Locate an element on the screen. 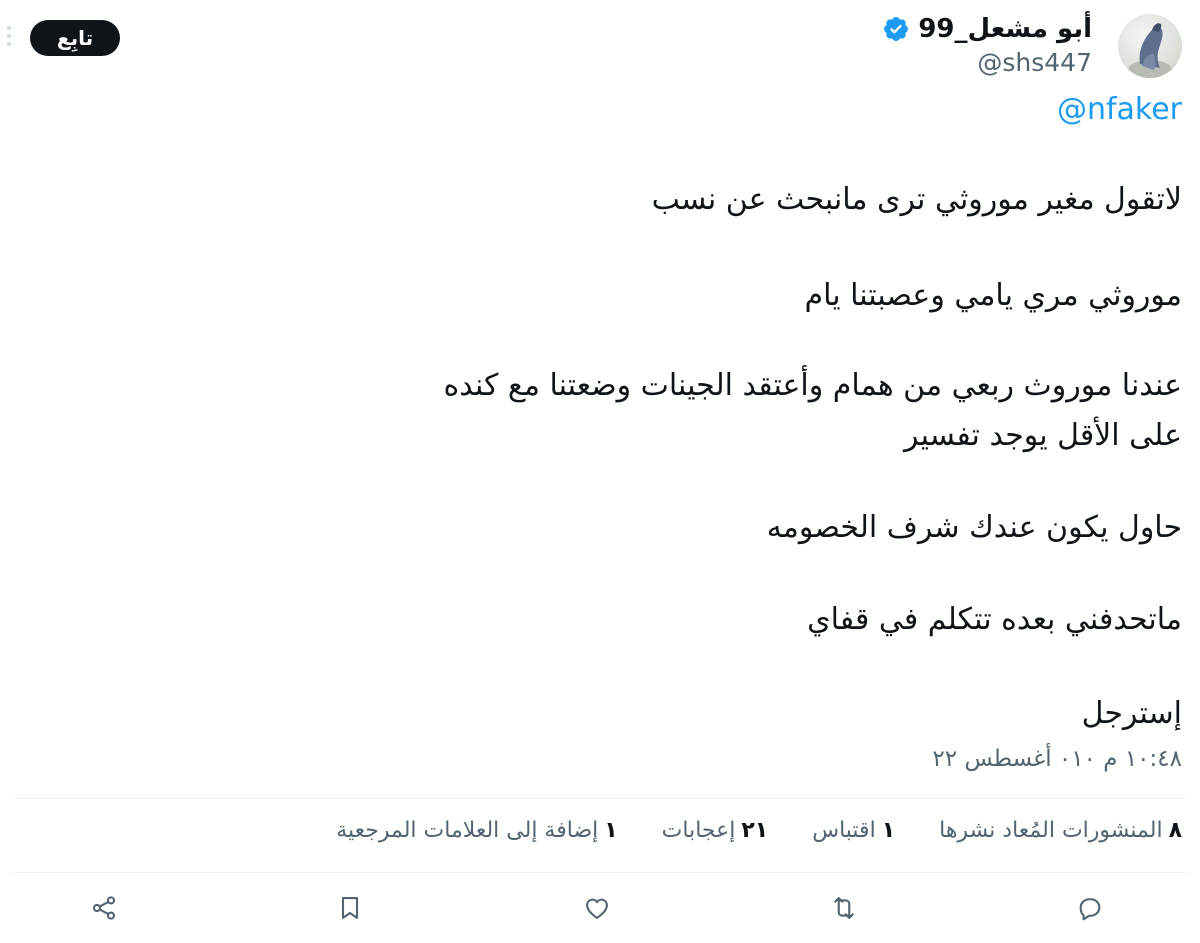  likes-stat: ٢١إعجابات is located at coordinates (715, 830).